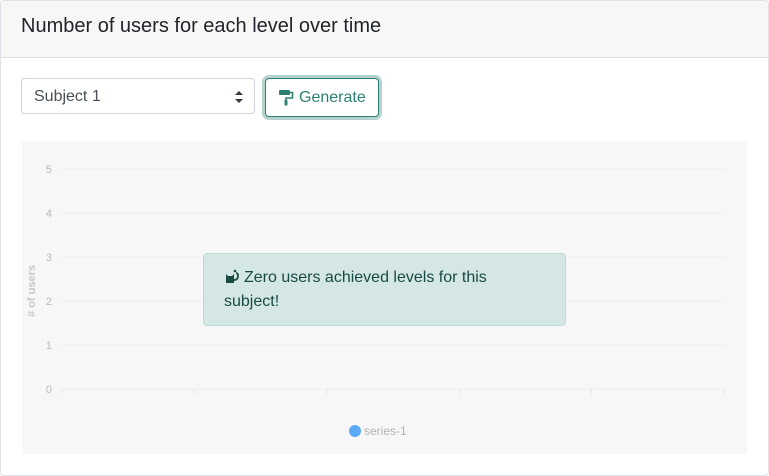 This screenshot has height=476, width=769. Describe the element at coordinates (67, 96) in the screenshot. I see `subject-select-value: Subject 1` at that location.